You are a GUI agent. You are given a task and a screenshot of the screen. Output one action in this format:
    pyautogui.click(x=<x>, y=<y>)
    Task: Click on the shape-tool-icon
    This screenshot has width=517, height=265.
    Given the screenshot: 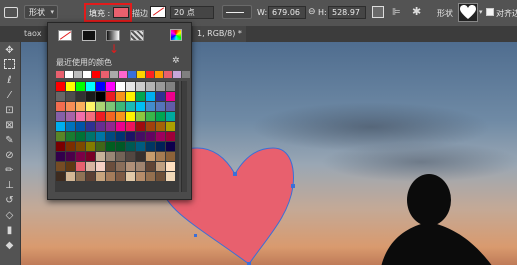 What is the action you would take?
    pyautogui.click(x=11, y=12)
    